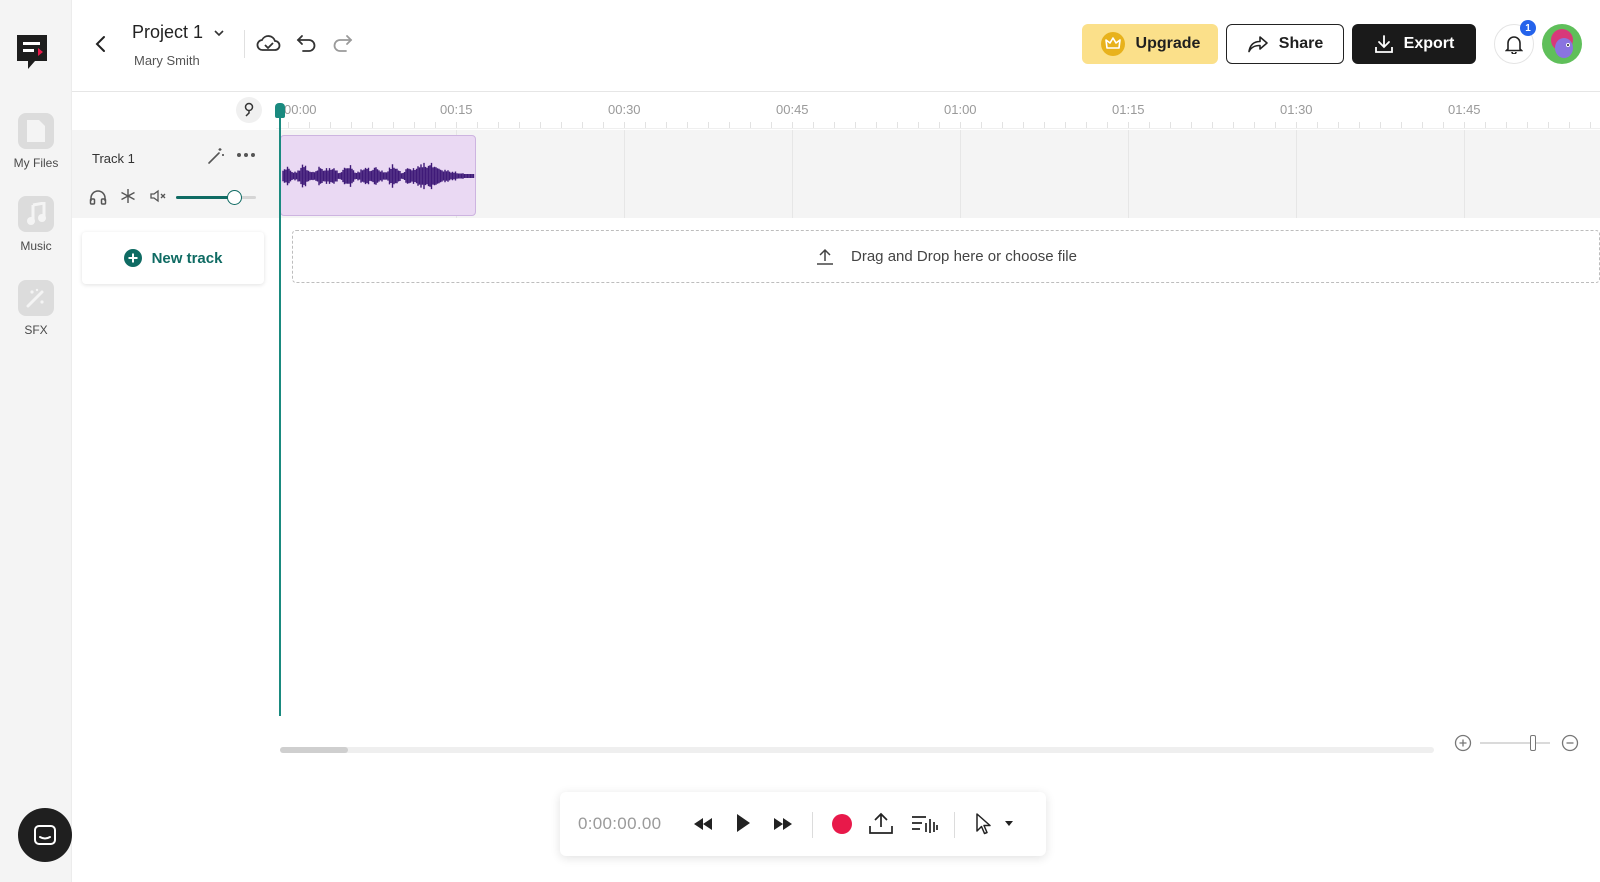 The height and width of the screenshot is (882, 1600). I want to click on rewind-icon, so click(703, 824).